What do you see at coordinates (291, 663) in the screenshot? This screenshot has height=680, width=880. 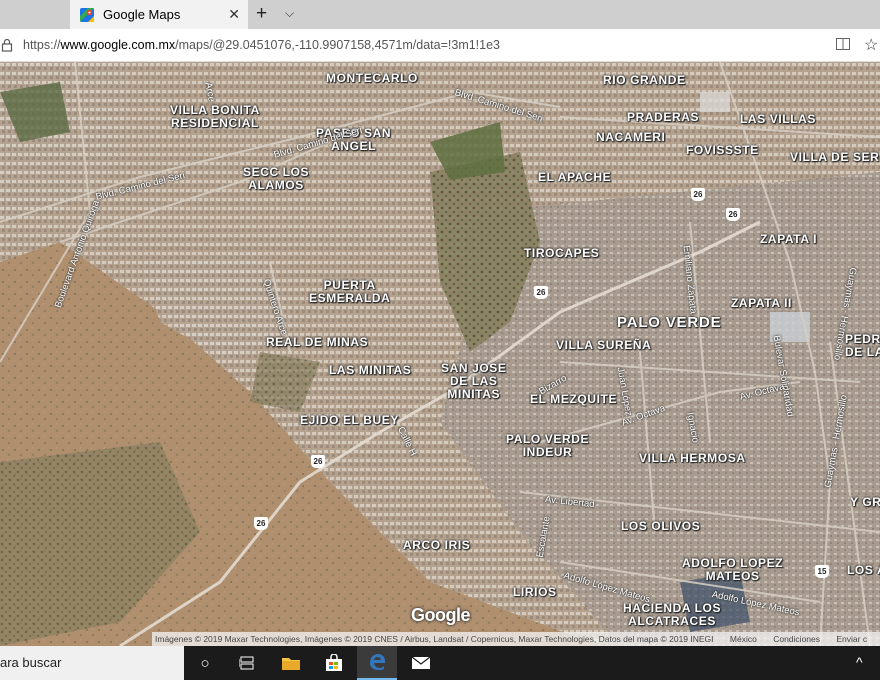 I see `file-explorer-icon` at bounding box center [291, 663].